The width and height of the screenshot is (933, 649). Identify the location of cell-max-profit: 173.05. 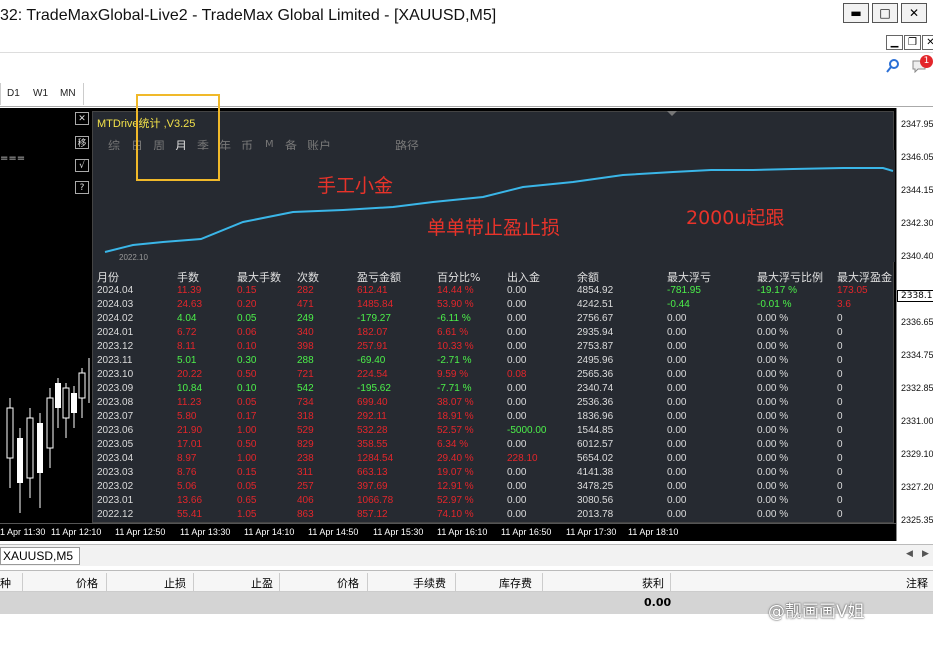
(852, 290).